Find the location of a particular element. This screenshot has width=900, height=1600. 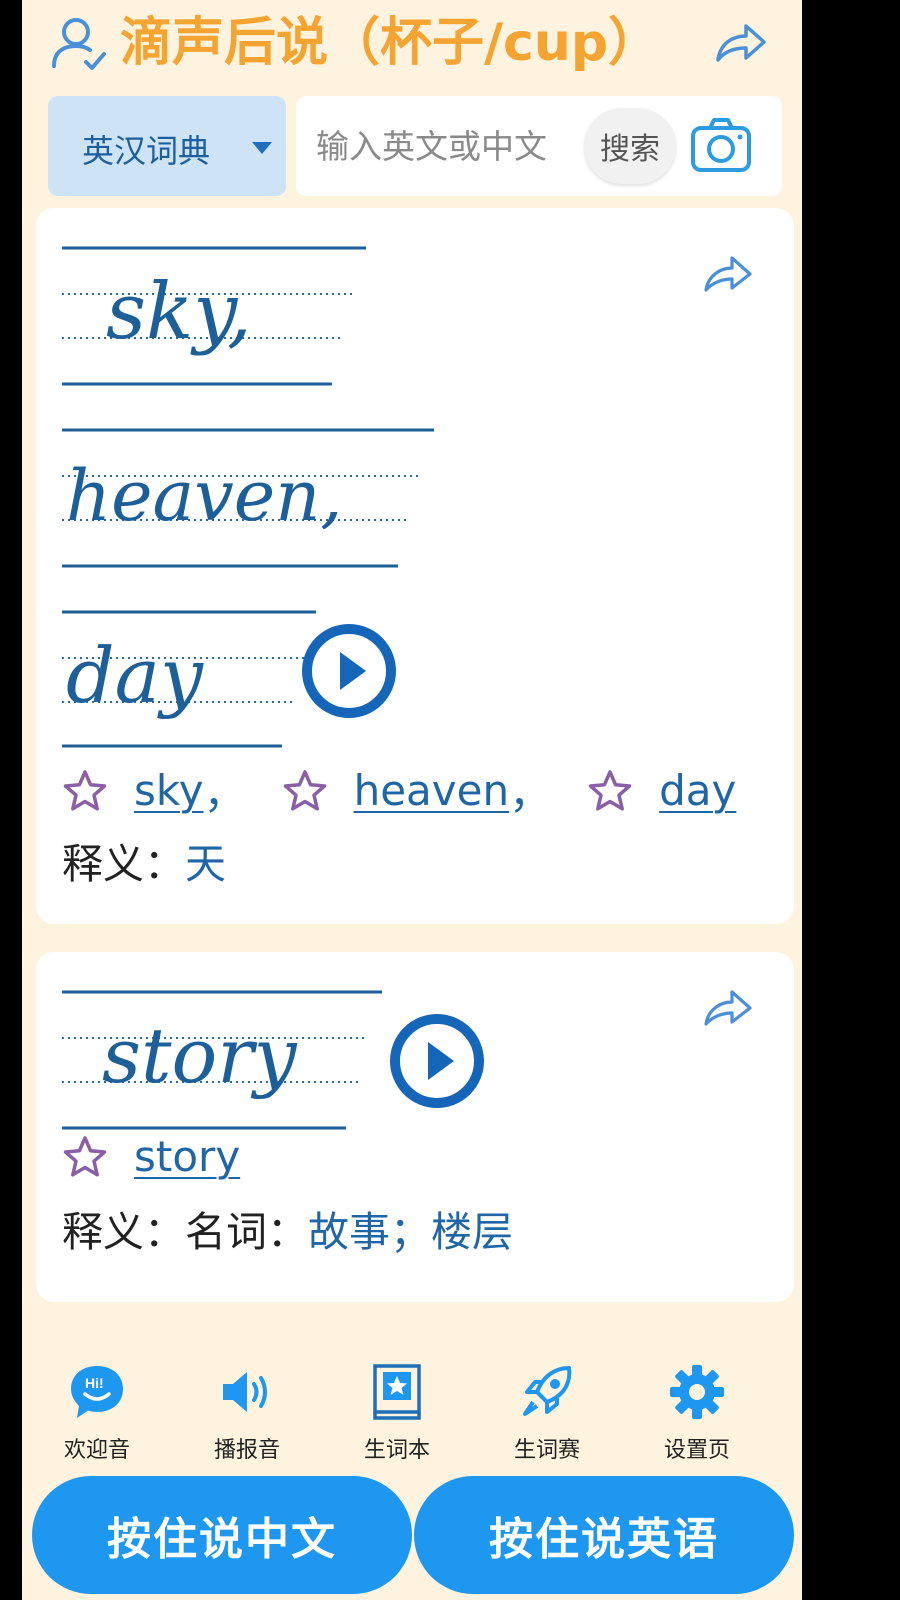

search-button: 搜索 is located at coordinates (630, 146).